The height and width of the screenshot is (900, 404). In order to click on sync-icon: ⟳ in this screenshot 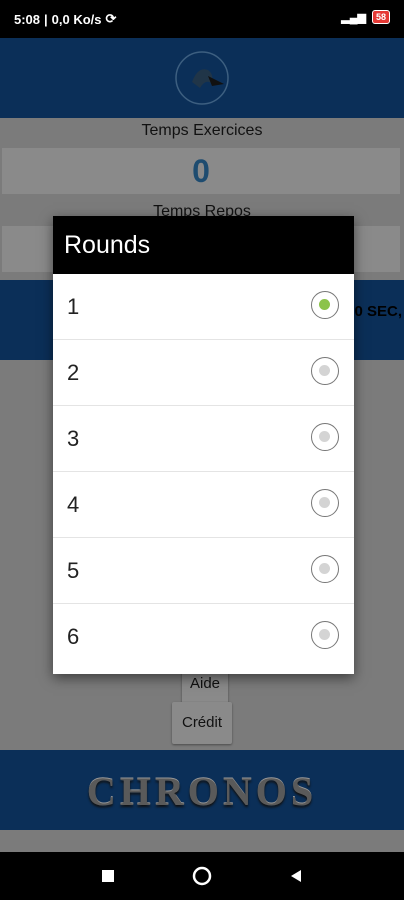, I will do `click(111, 18)`.